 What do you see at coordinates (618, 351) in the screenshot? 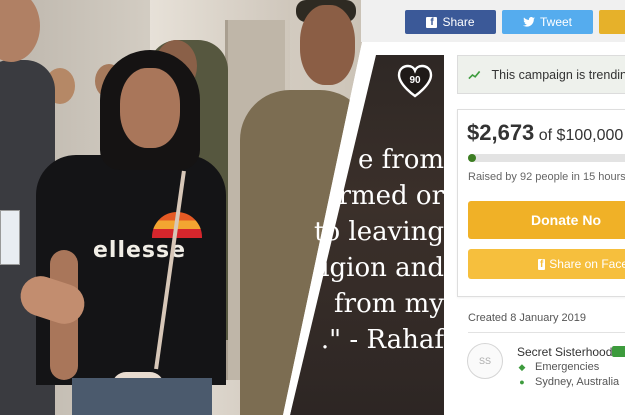
I see `verified-icon` at bounding box center [618, 351].